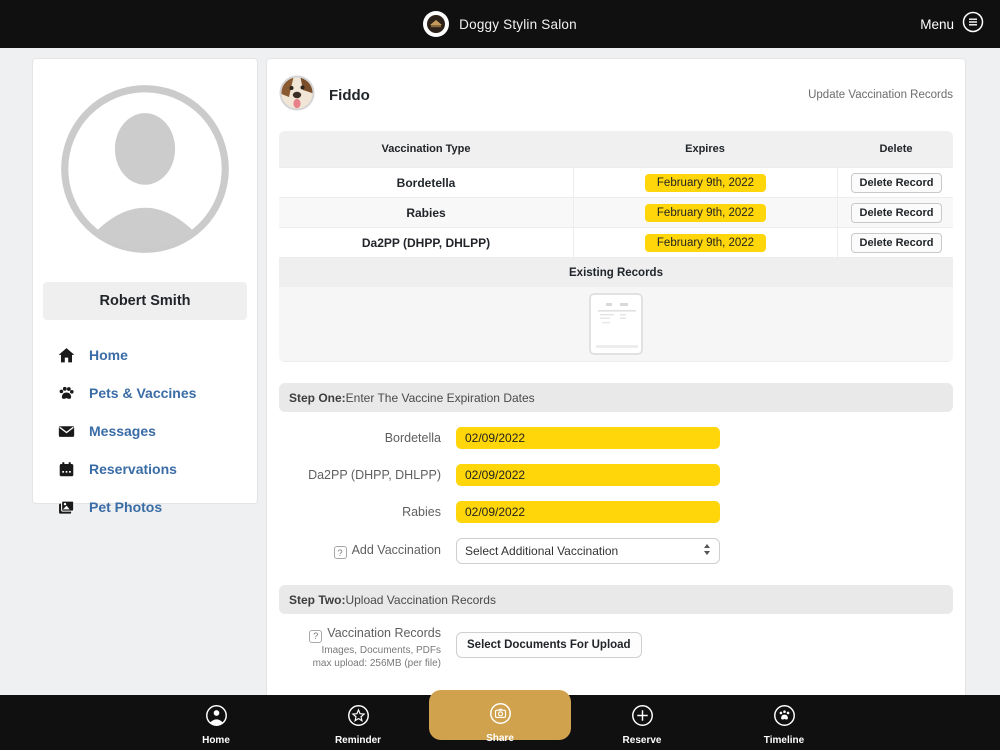 The width and height of the screenshot is (1000, 750). I want to click on bottomnav-label: Share, so click(500, 738).